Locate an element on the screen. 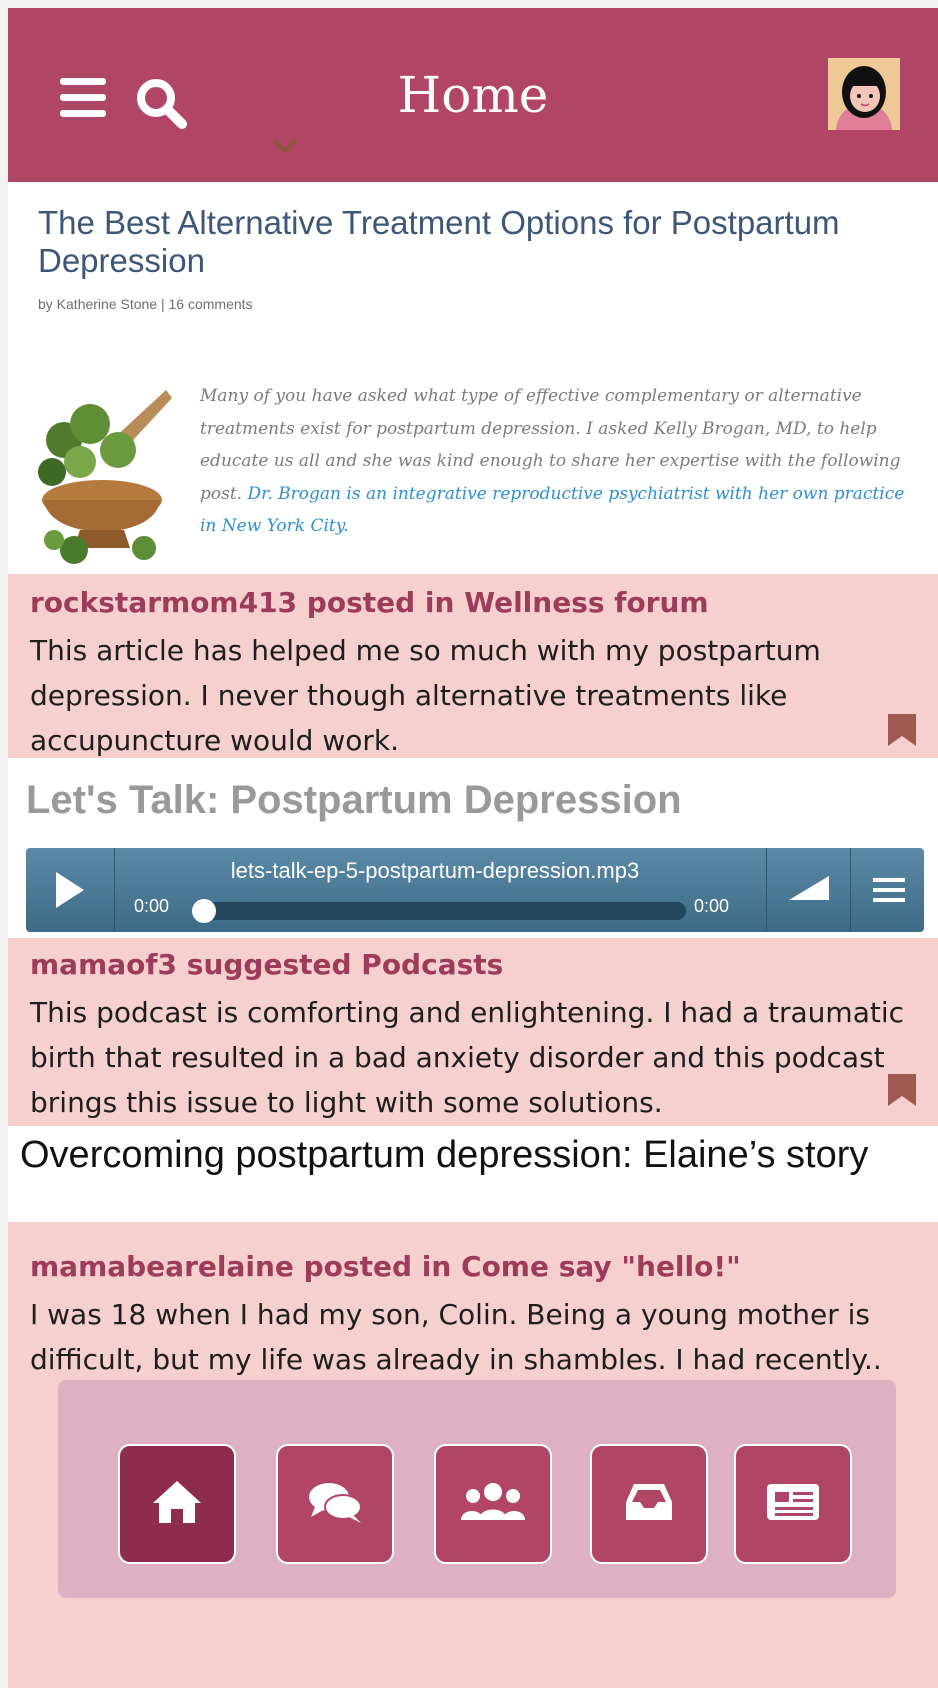 The height and width of the screenshot is (1688, 938). volume-icon is located at coordinates (808, 890).